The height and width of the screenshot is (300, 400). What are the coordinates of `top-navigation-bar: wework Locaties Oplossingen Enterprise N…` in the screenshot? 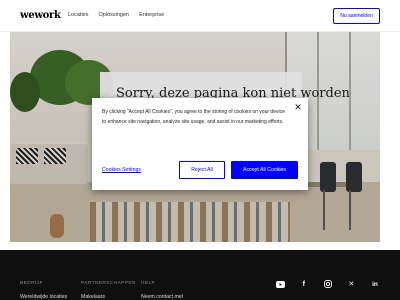 It's located at (200, 16).